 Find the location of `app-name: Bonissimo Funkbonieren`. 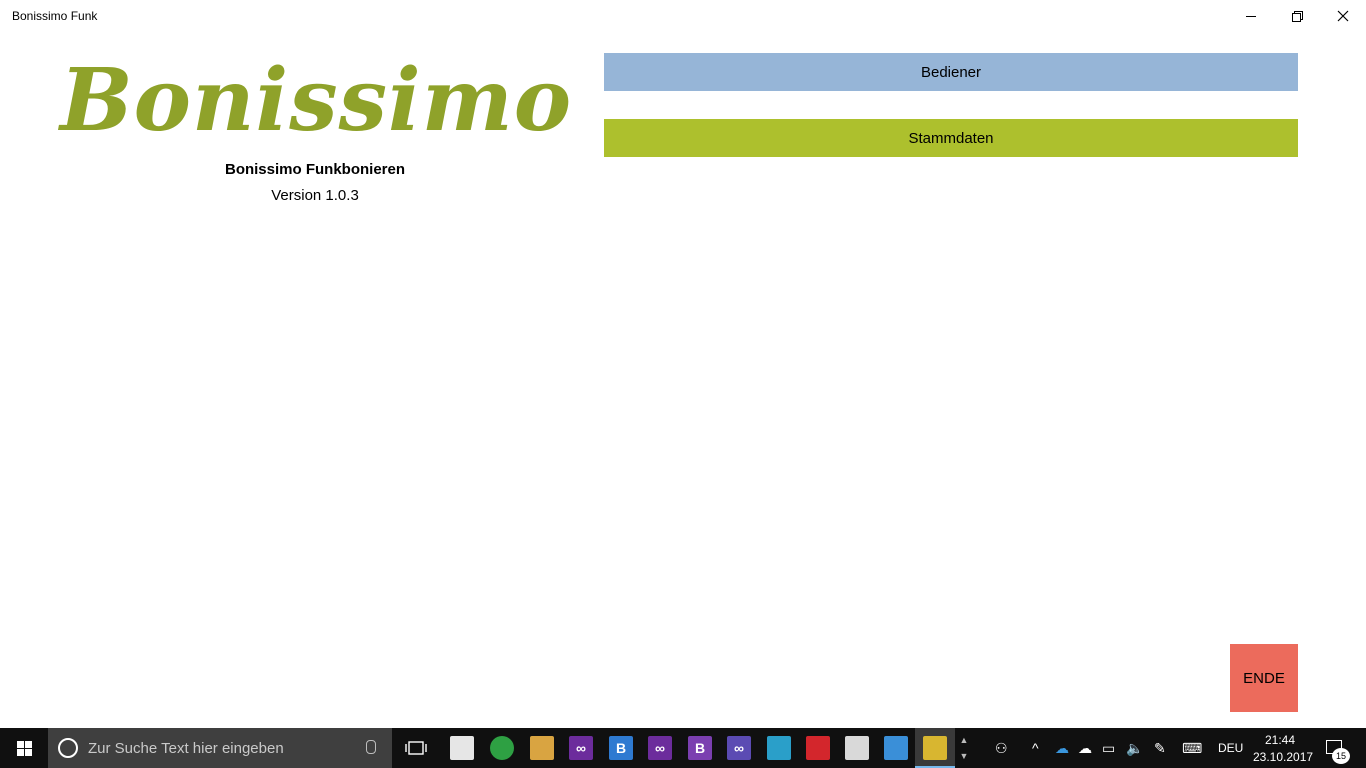

app-name: Bonissimo Funkbonieren is located at coordinates (314, 169).